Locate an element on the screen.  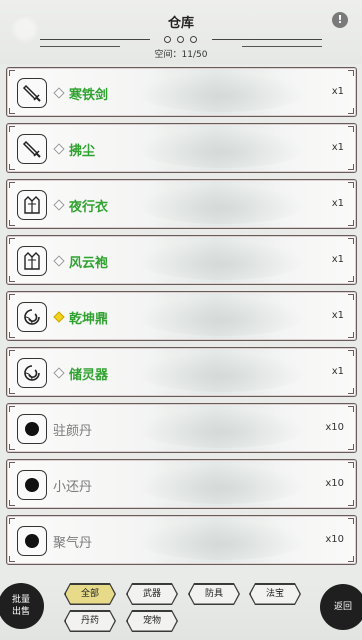
tab-label: 法宝 is located at coordinates (275, 594).